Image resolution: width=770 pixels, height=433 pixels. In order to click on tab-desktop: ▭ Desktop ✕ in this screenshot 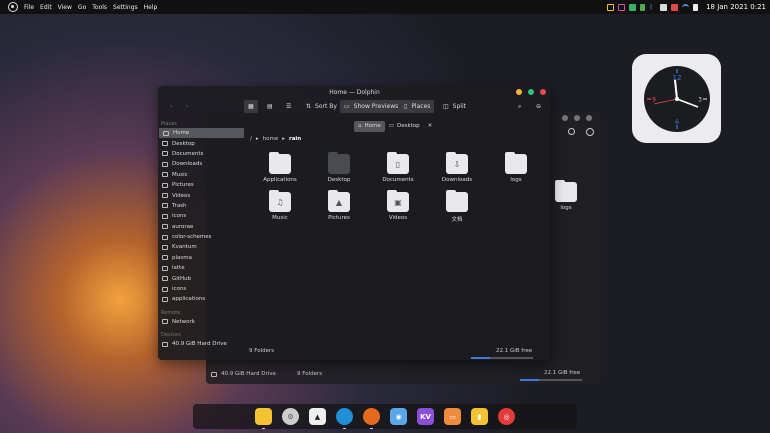, I will do `click(411, 126)`.